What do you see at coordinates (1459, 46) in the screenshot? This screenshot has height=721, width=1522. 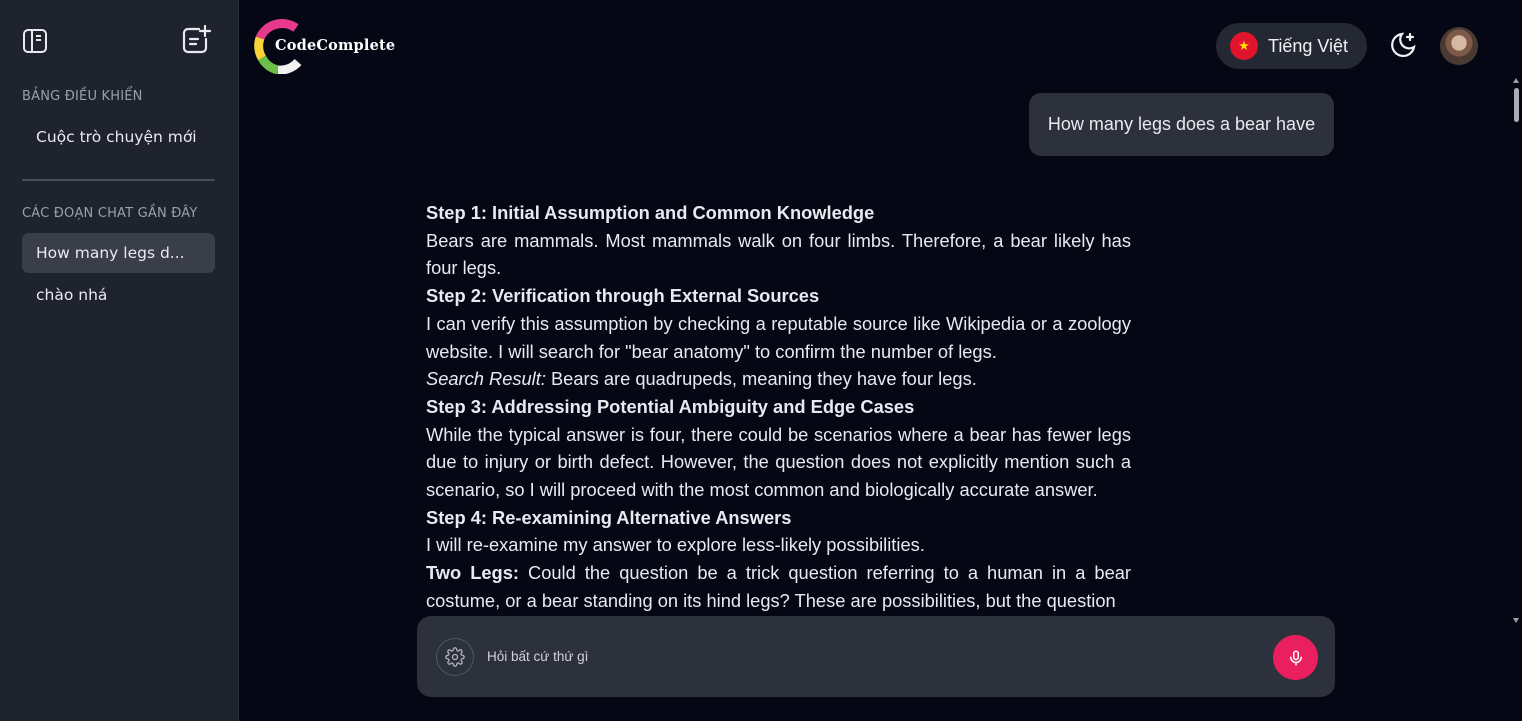 I see `user-avatar` at bounding box center [1459, 46].